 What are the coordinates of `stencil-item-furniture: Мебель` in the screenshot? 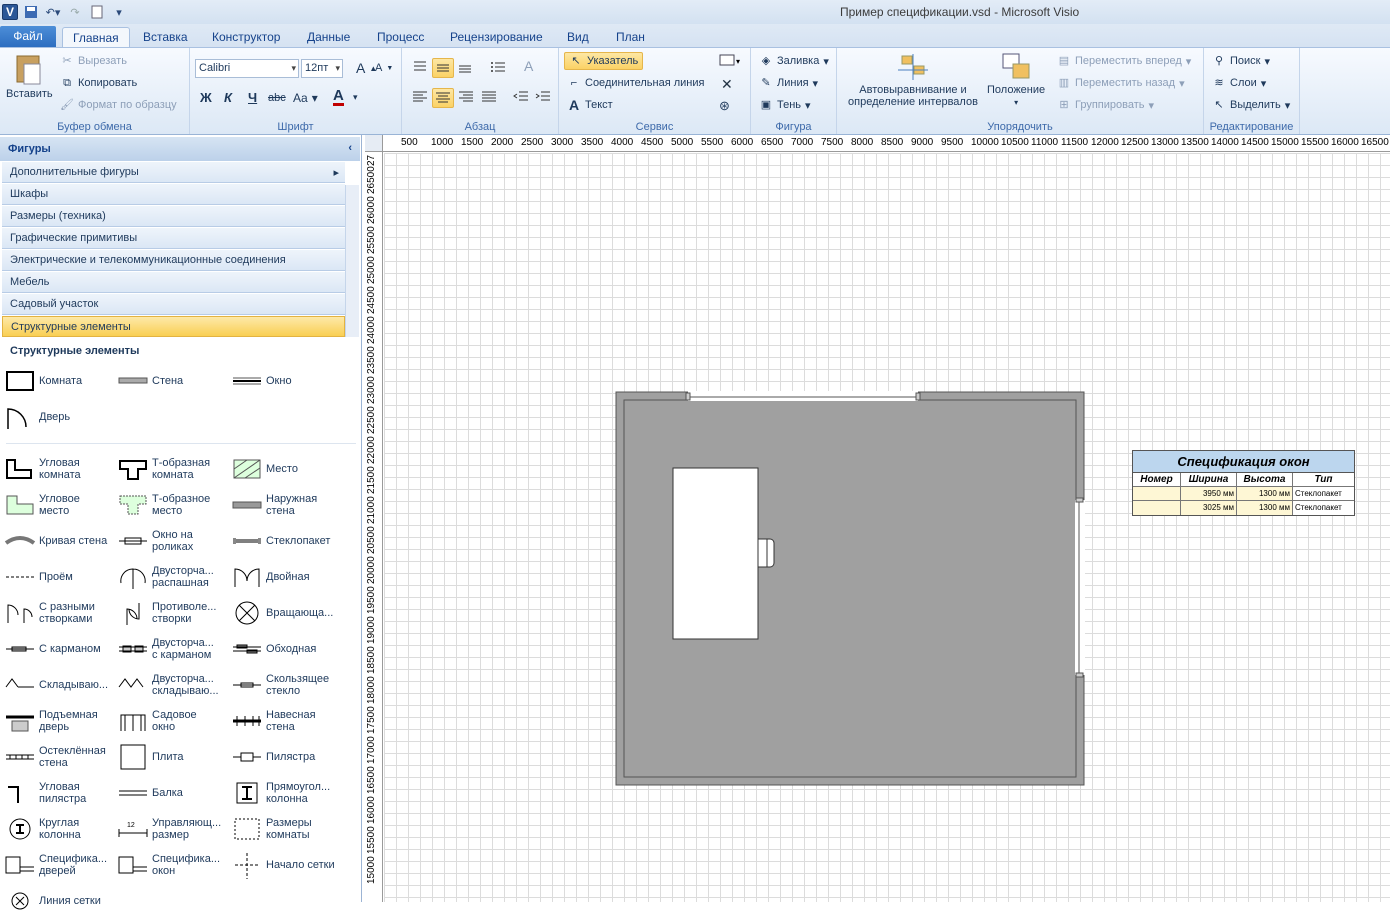 It's located at (173, 282).